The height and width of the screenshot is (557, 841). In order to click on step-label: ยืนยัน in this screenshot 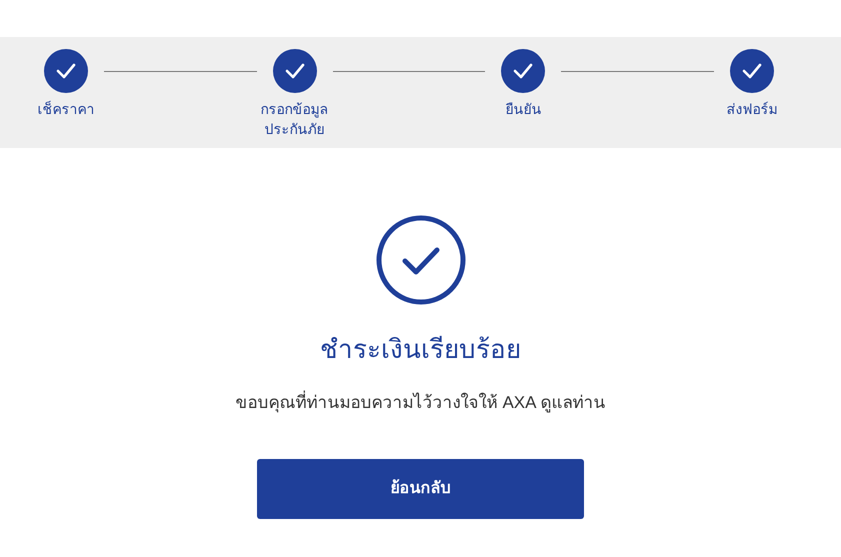, I will do `click(523, 109)`.